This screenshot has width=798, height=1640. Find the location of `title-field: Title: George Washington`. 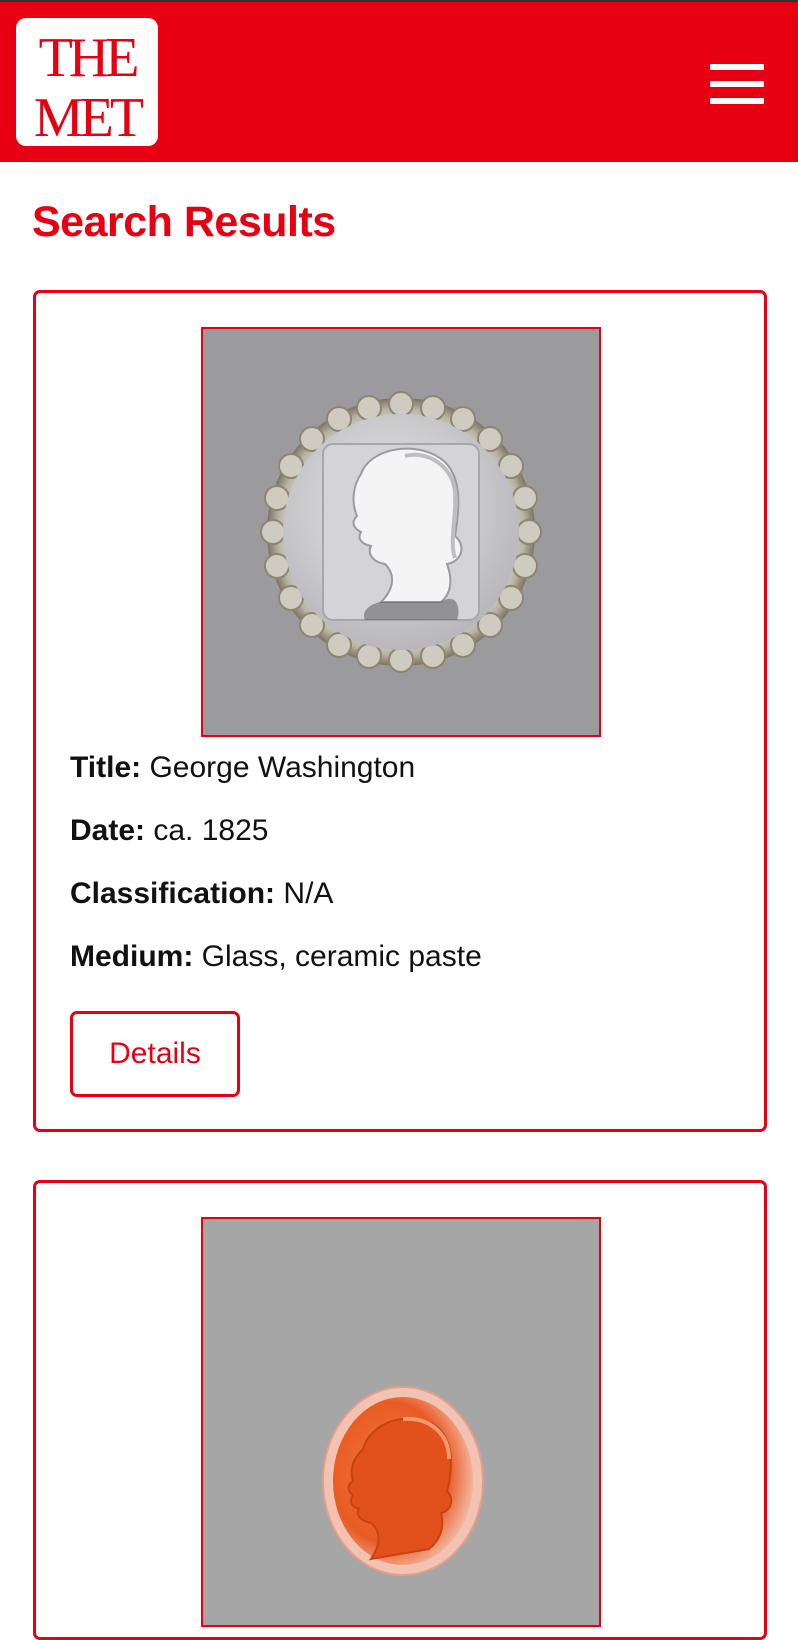

title-field: Title: George Washington is located at coordinates (242, 768).